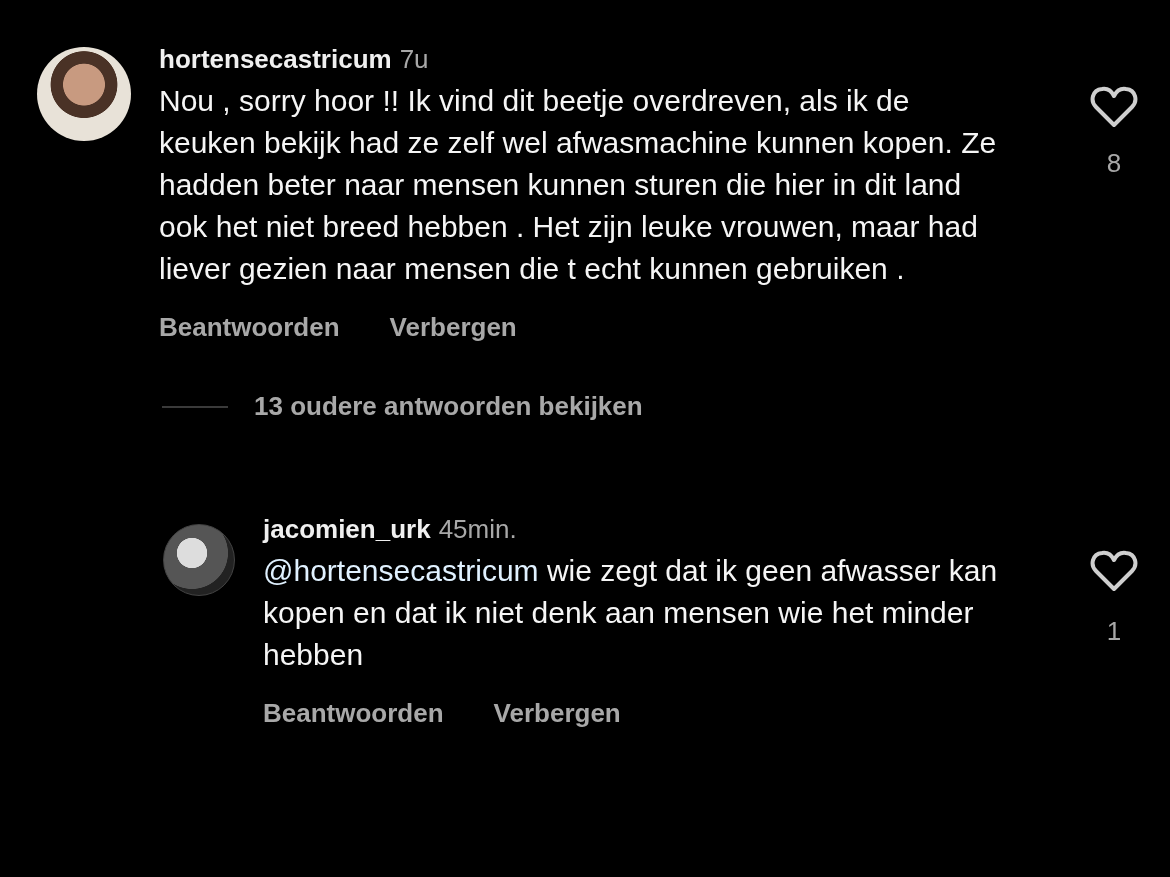  What do you see at coordinates (414, 59) in the screenshot?
I see `timestamp: 7u` at bounding box center [414, 59].